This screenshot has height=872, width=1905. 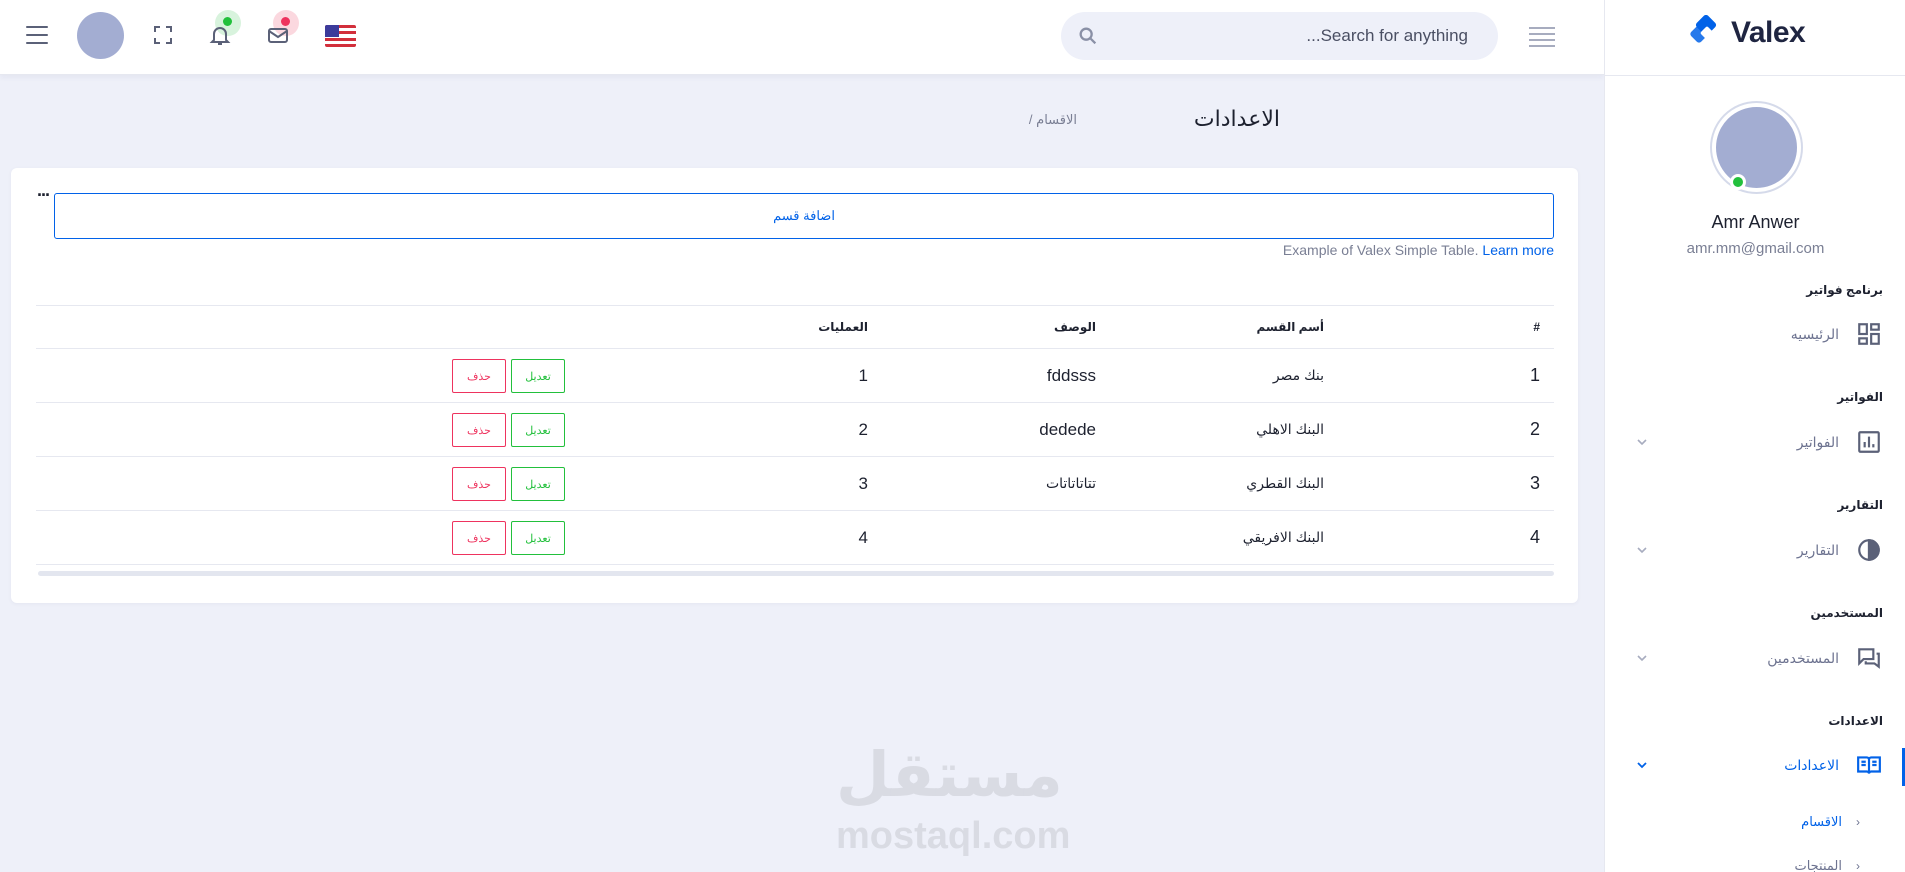 What do you see at coordinates (1210, 537) in the screenshot?
I see `row-name: البنك الافريقي` at bounding box center [1210, 537].